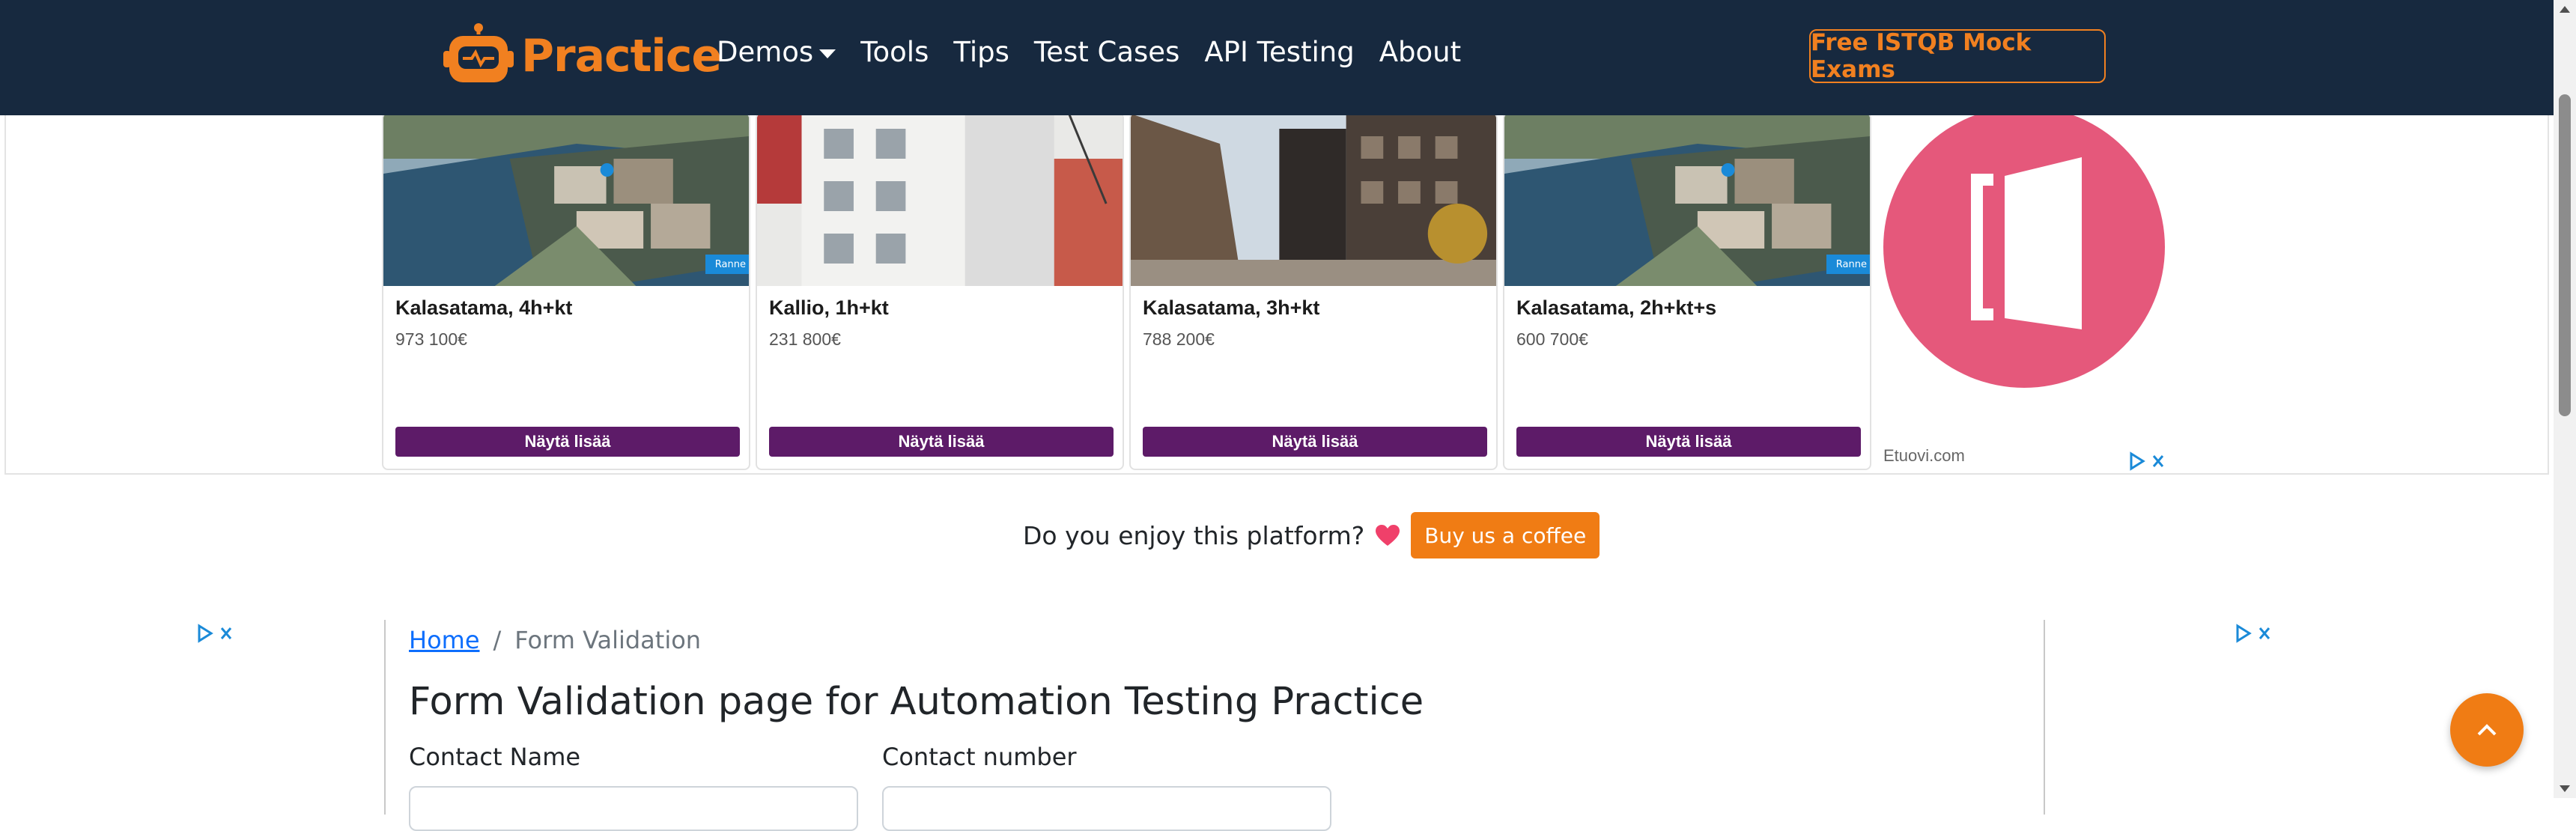 Image resolution: width=2576 pixels, height=831 pixels. I want to click on nav-tools: Tools, so click(894, 52).